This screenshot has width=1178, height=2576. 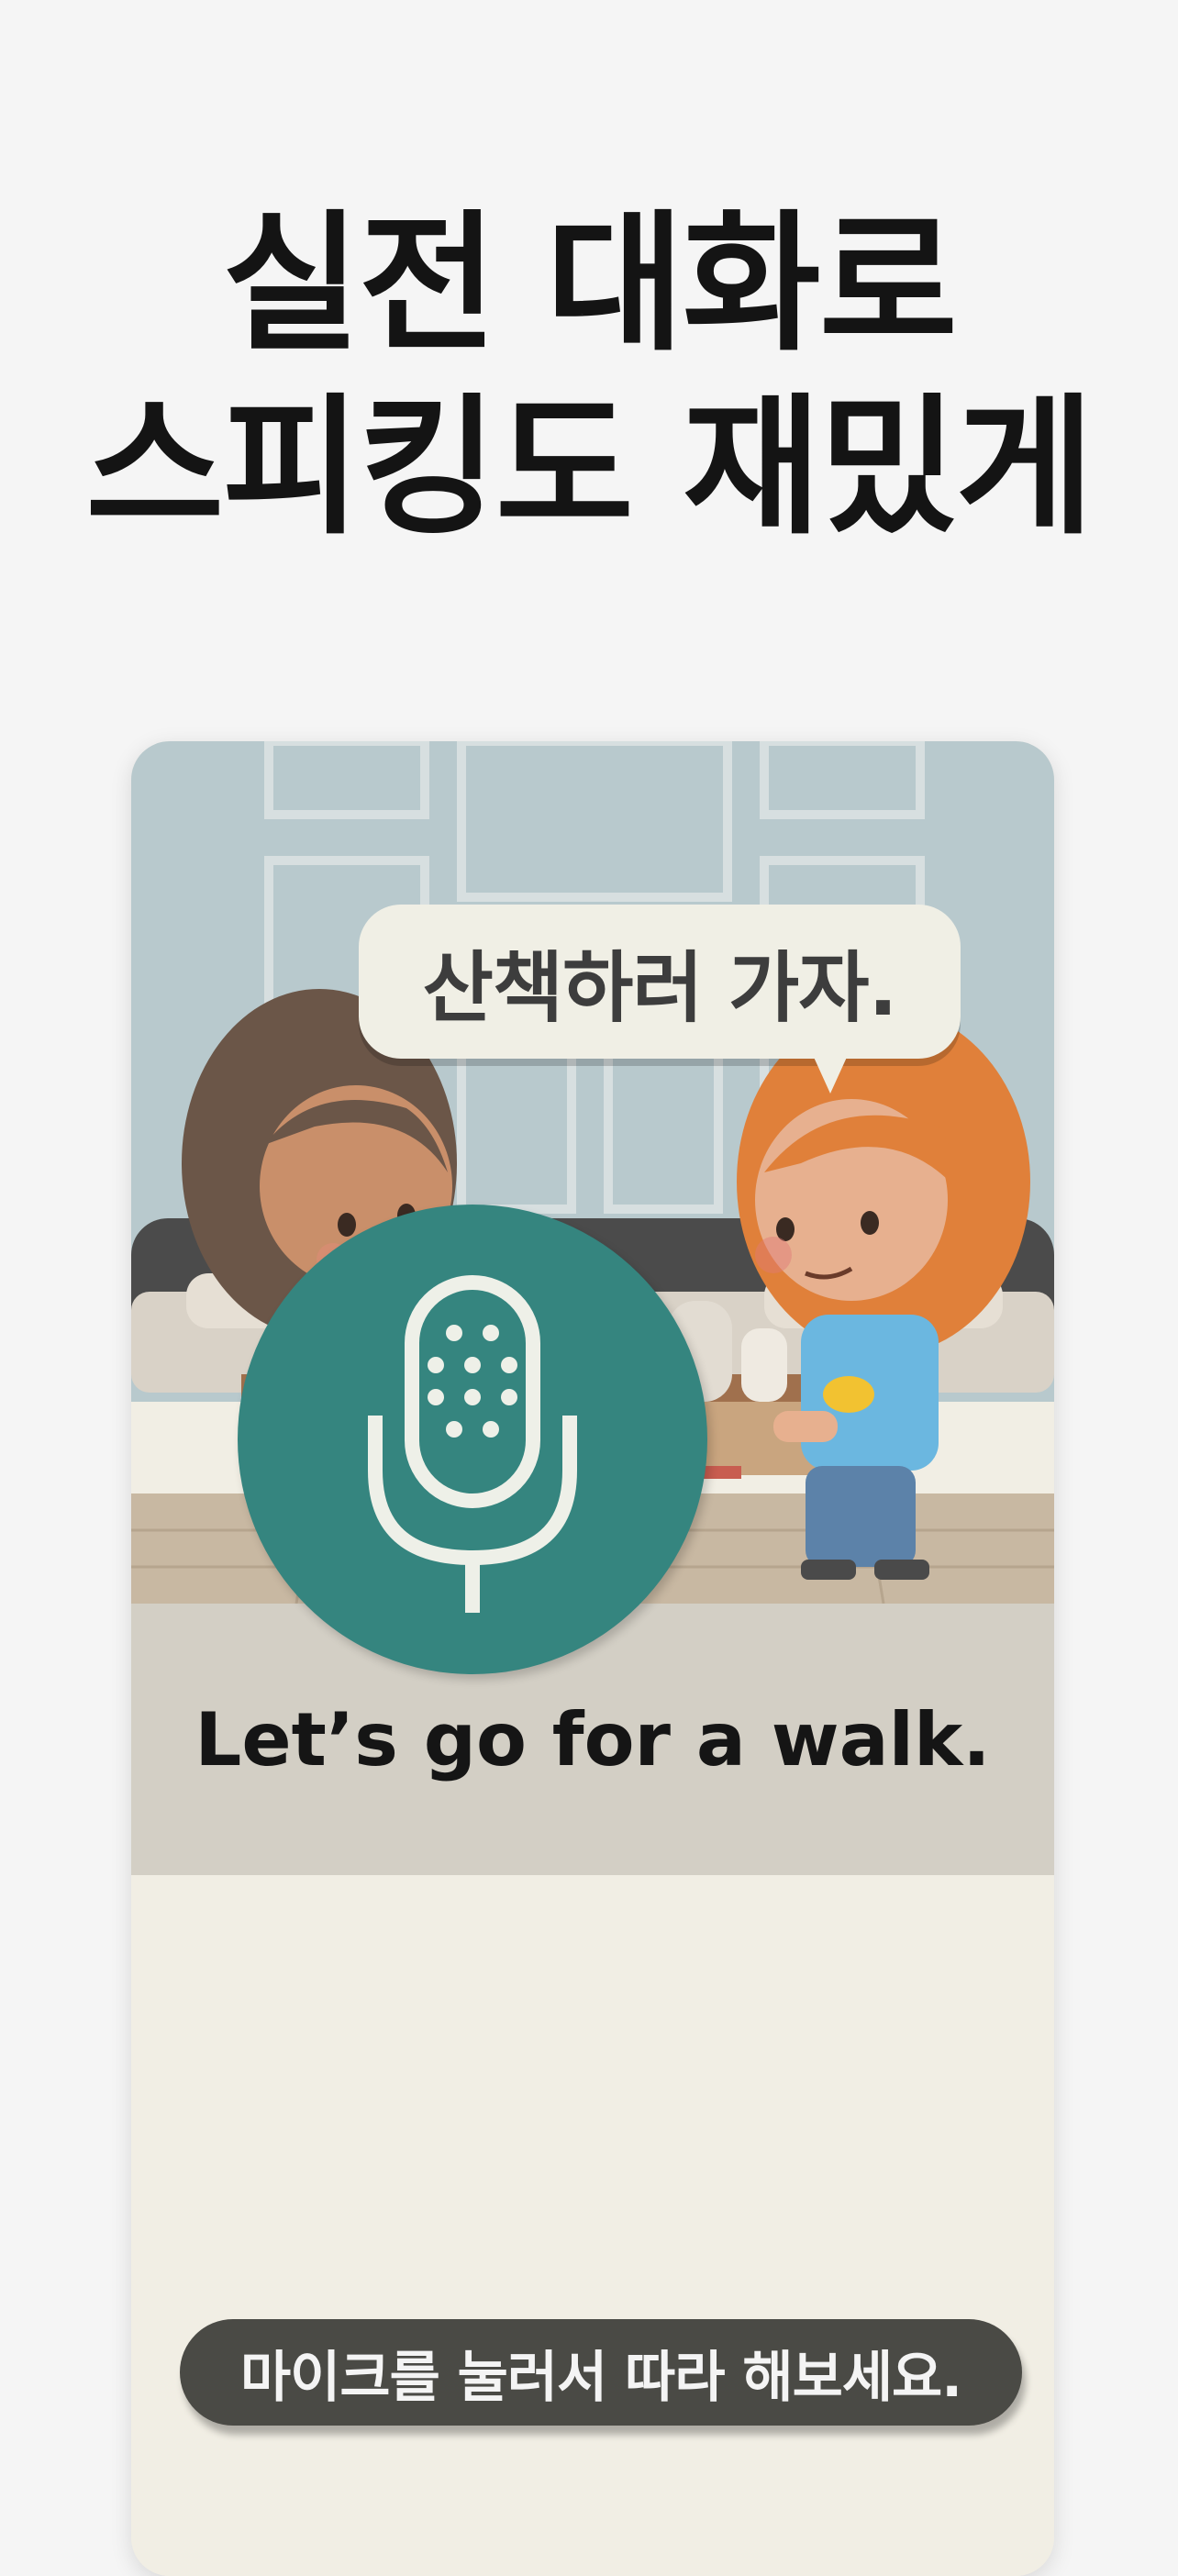 What do you see at coordinates (589, 376) in the screenshot?
I see `headline: 실전 대화로 스피킹도 재밌게` at bounding box center [589, 376].